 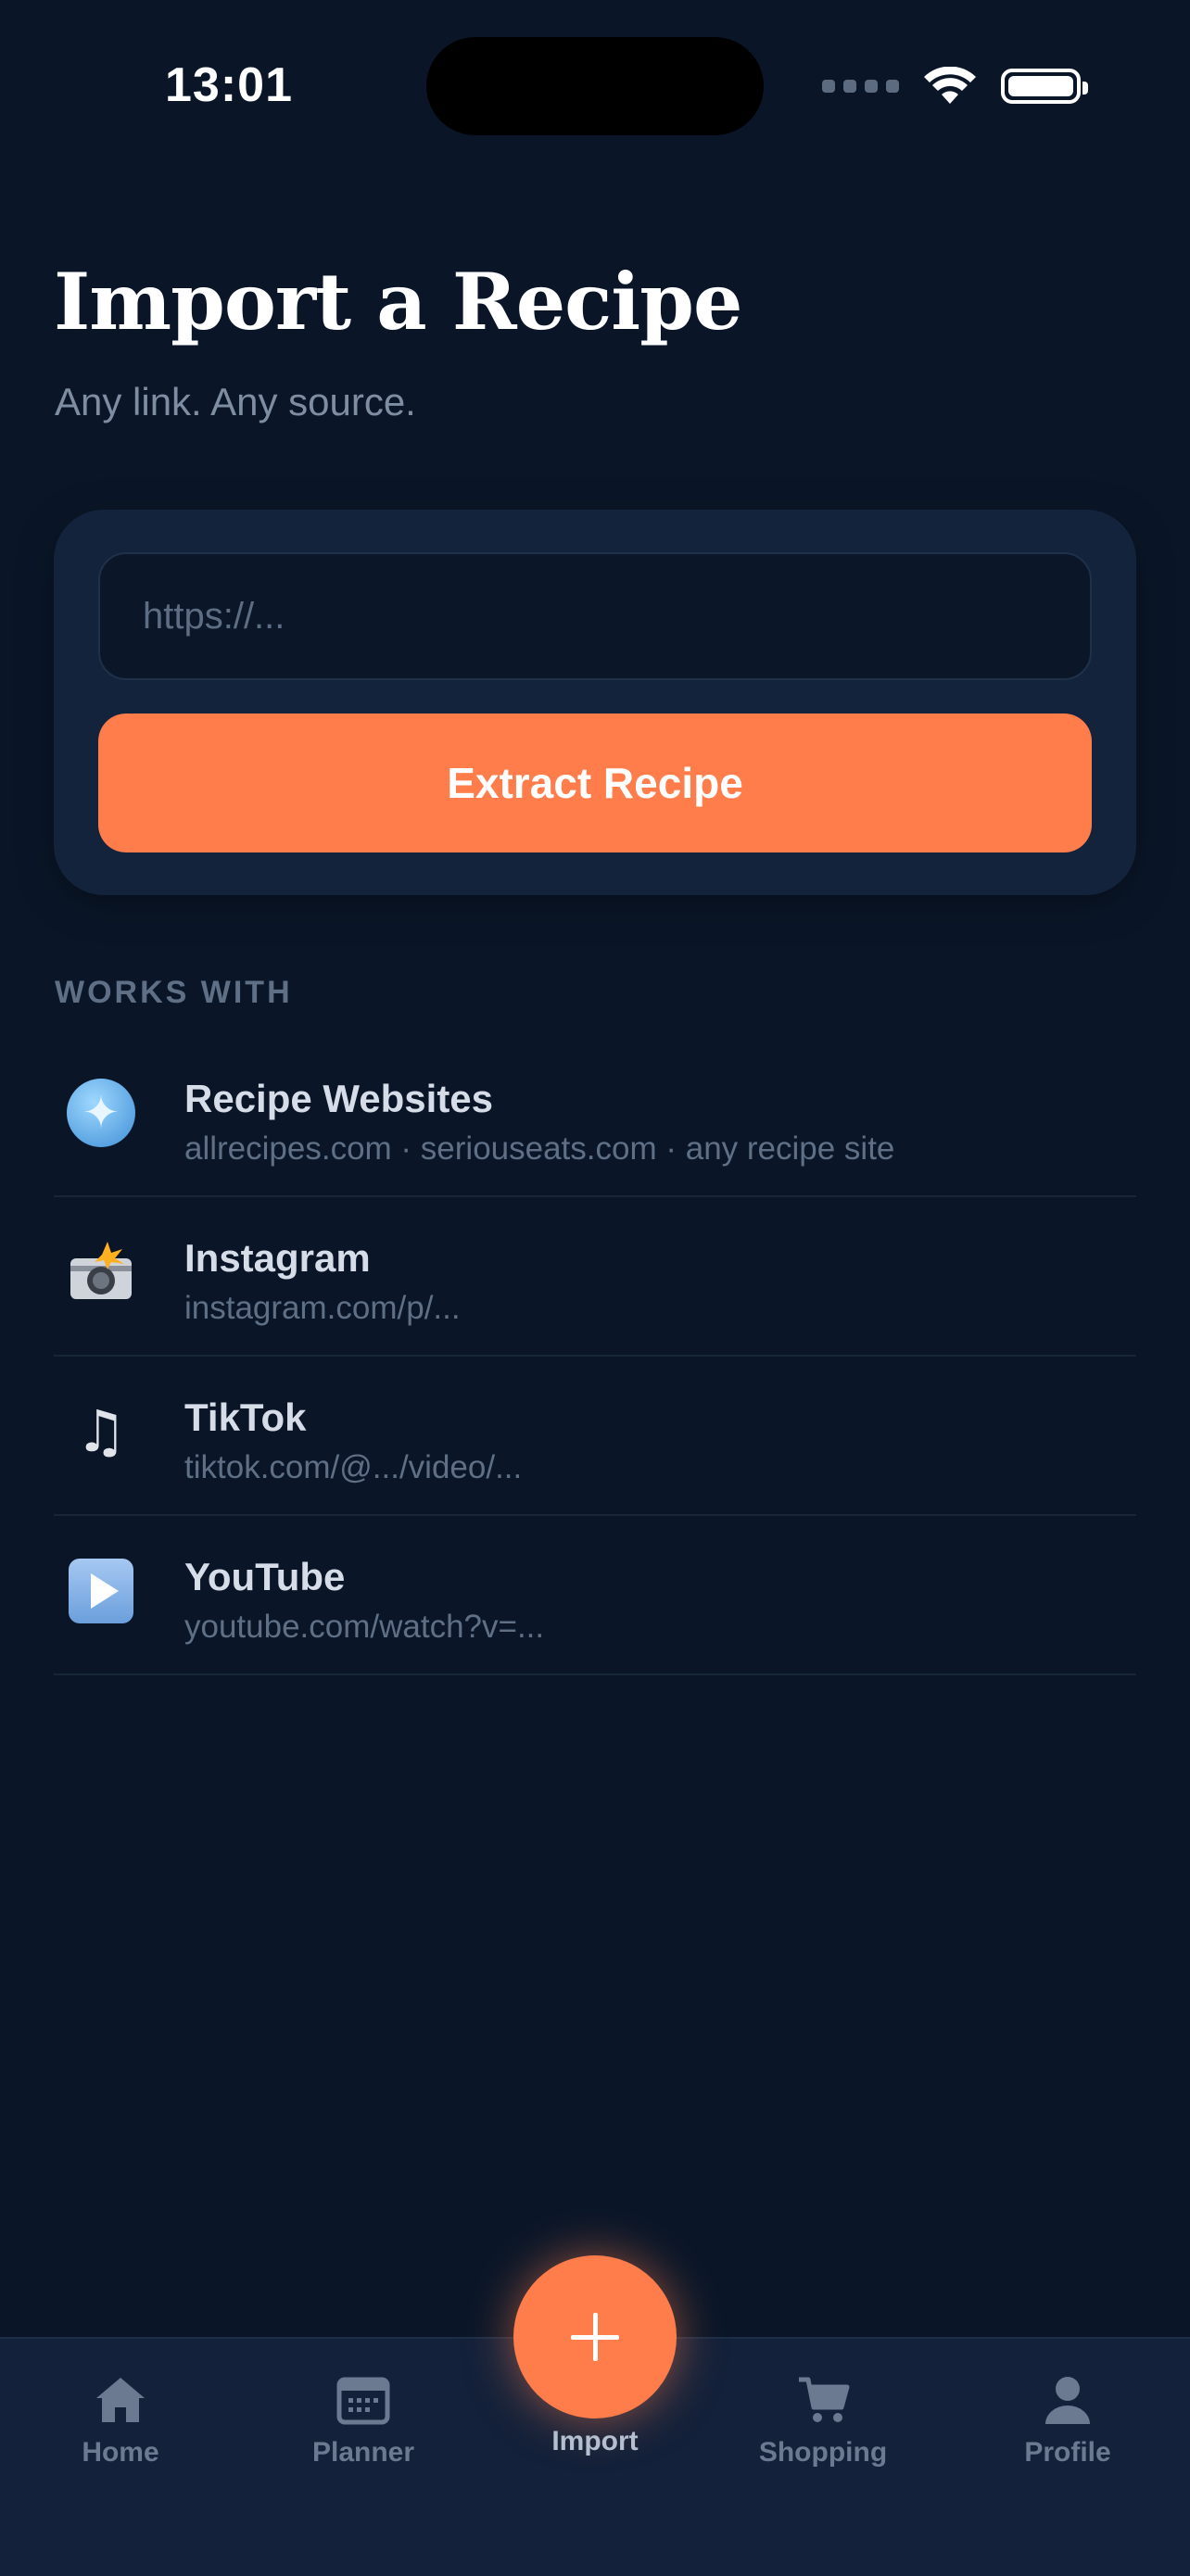 I want to click on dynamic-island, so click(x=595, y=86).